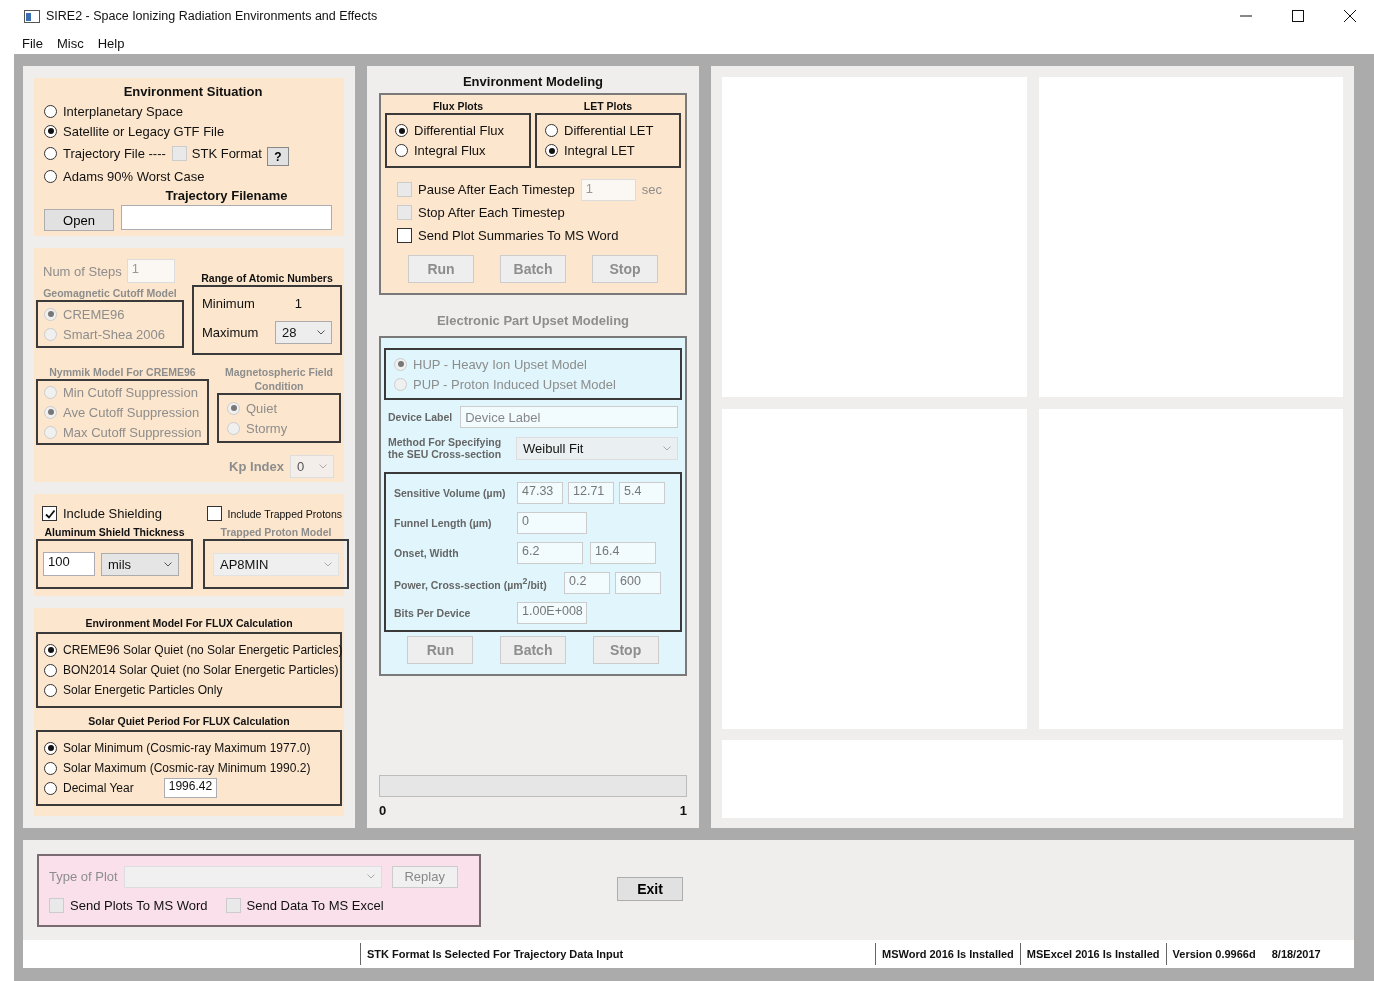  What do you see at coordinates (114, 532) in the screenshot?
I see `group-title: Aluminum Shield Thickness` at bounding box center [114, 532].